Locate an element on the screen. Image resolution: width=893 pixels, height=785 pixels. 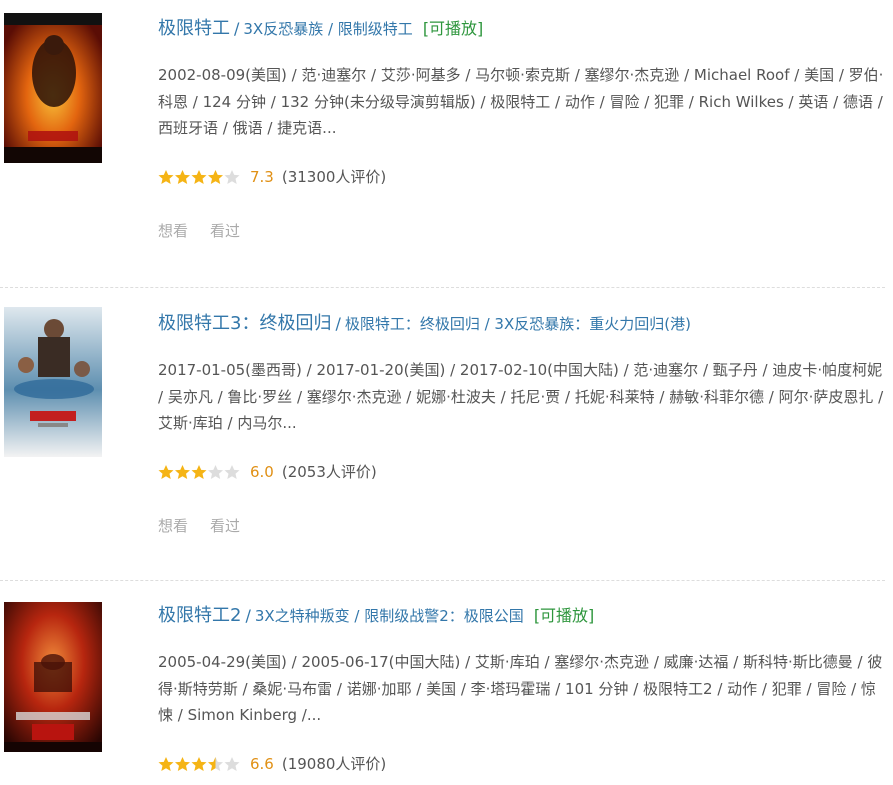
rating-row: 7.3 (31300人评价) is located at coordinates (272, 176).